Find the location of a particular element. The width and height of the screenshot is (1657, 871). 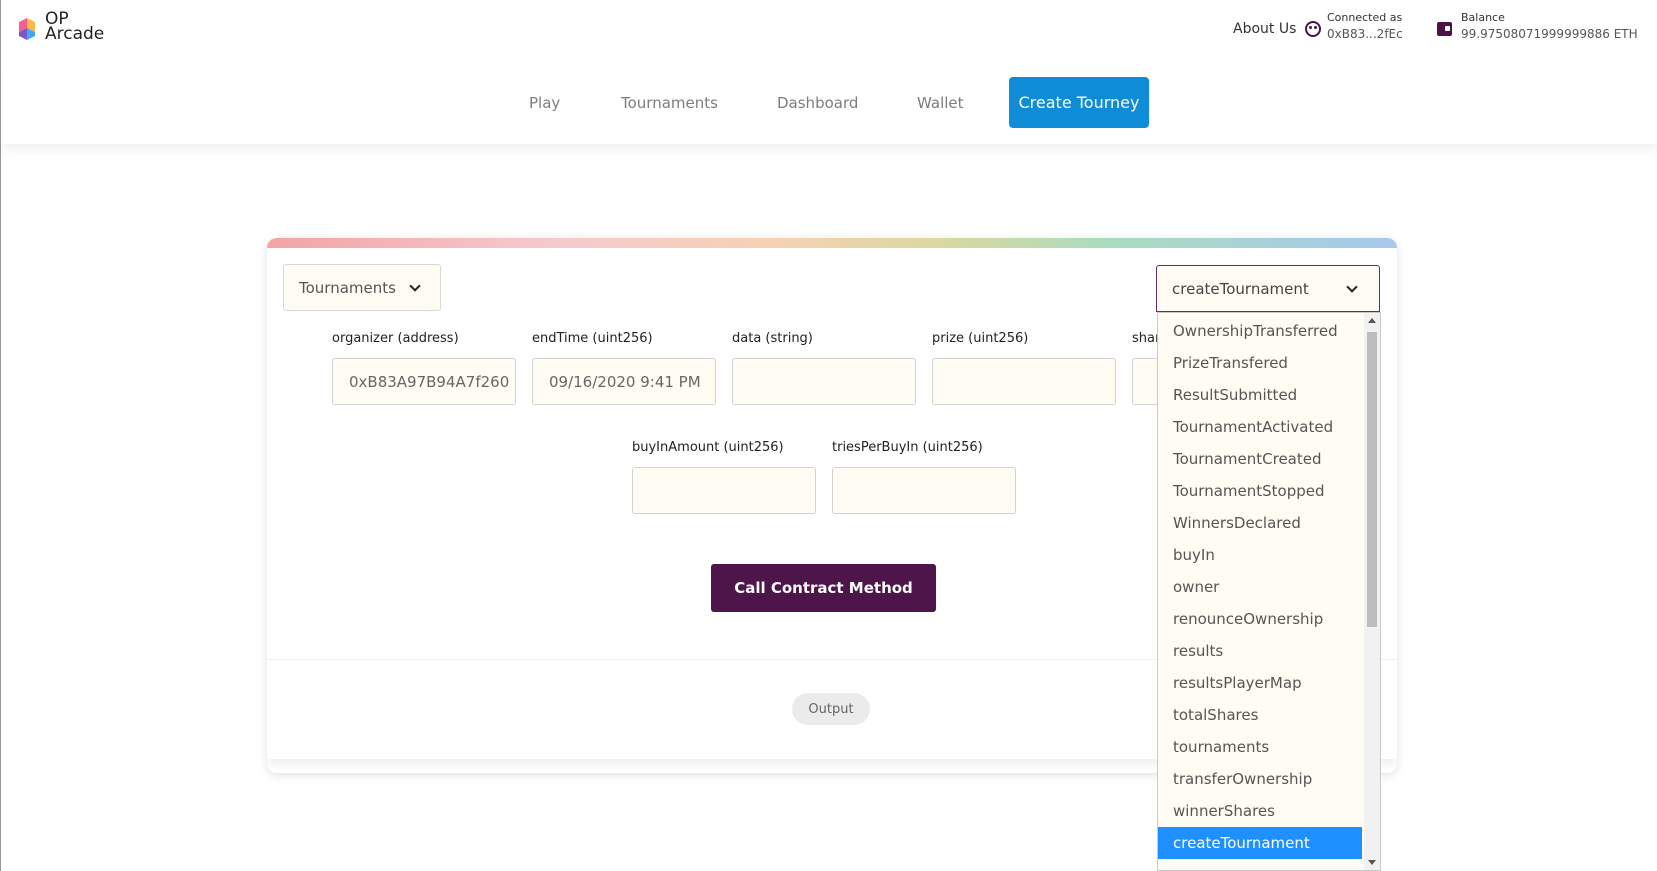

dropdown-option: owner is located at coordinates (1260, 587).